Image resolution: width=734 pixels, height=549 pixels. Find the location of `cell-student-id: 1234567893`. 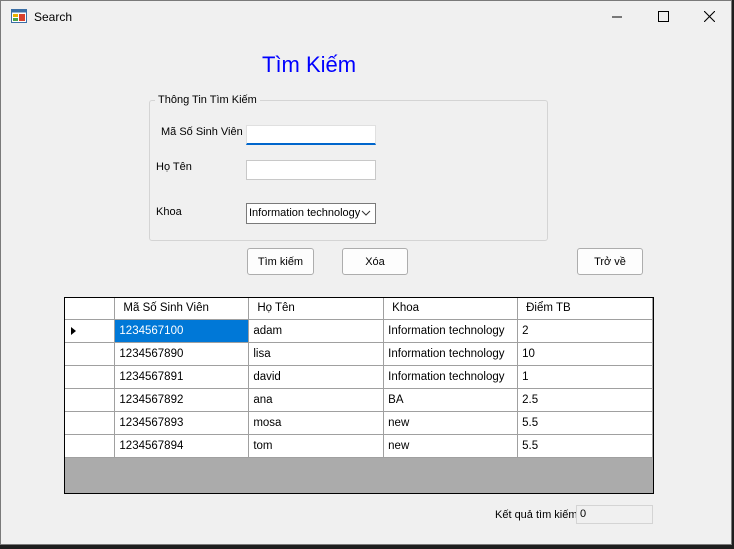

cell-student-id: 1234567893 is located at coordinates (182, 422).